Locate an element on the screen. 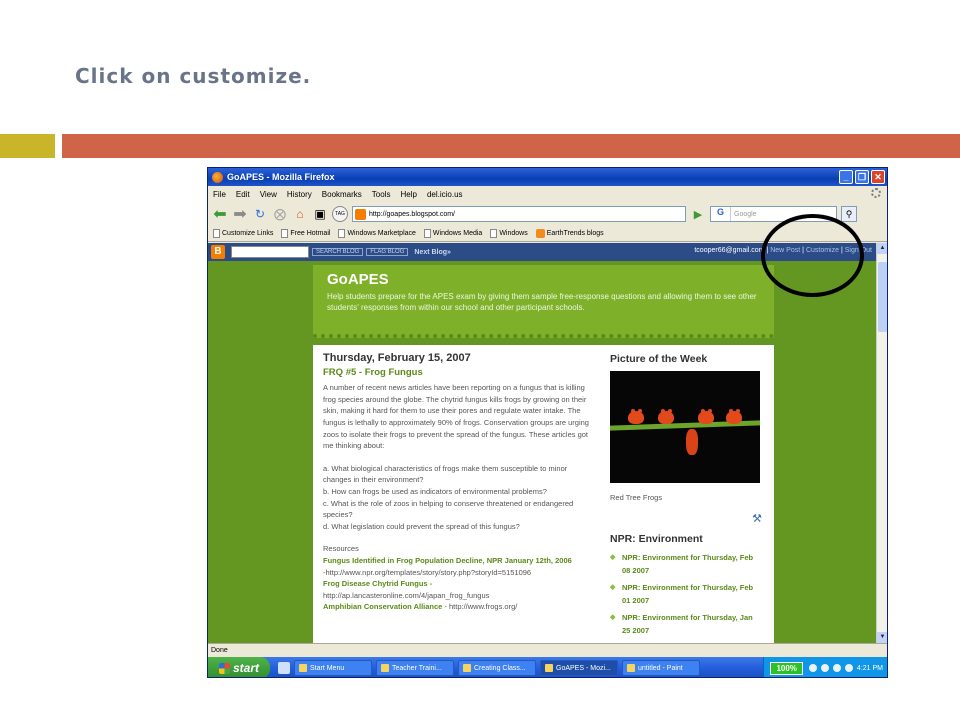 The height and width of the screenshot is (720, 960). search-magnifier-icon: ⚲ is located at coordinates (849, 214).